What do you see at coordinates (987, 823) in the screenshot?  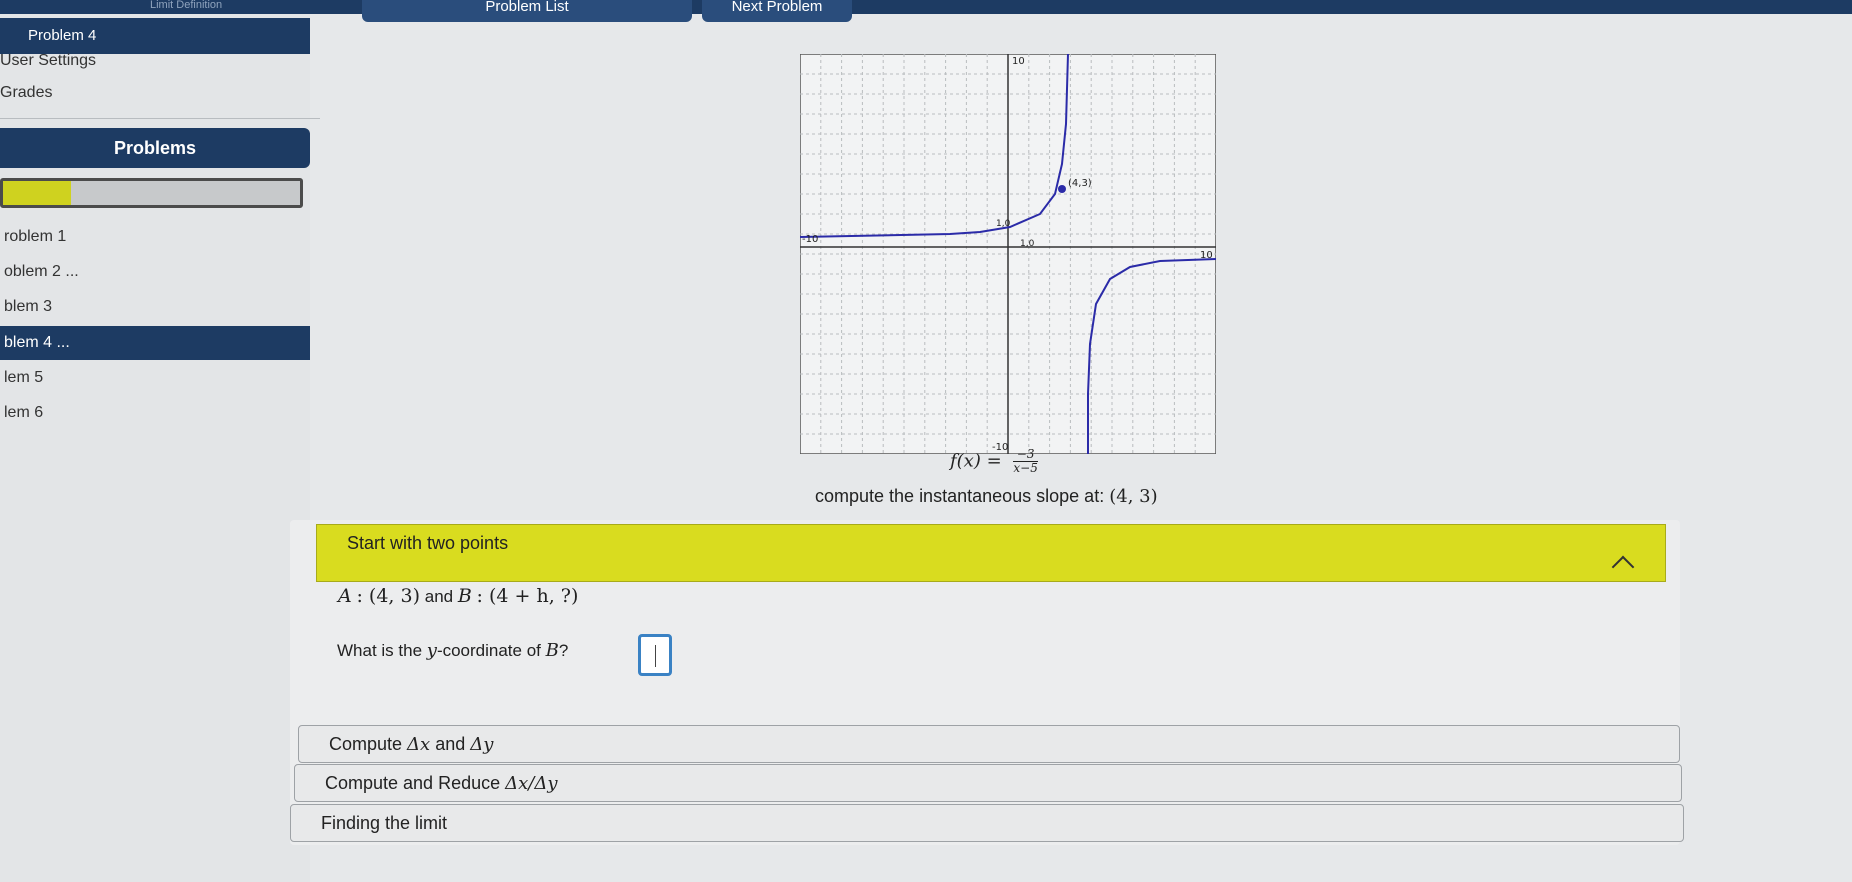 I see `step-finding-limit: Finding the limit` at bounding box center [987, 823].